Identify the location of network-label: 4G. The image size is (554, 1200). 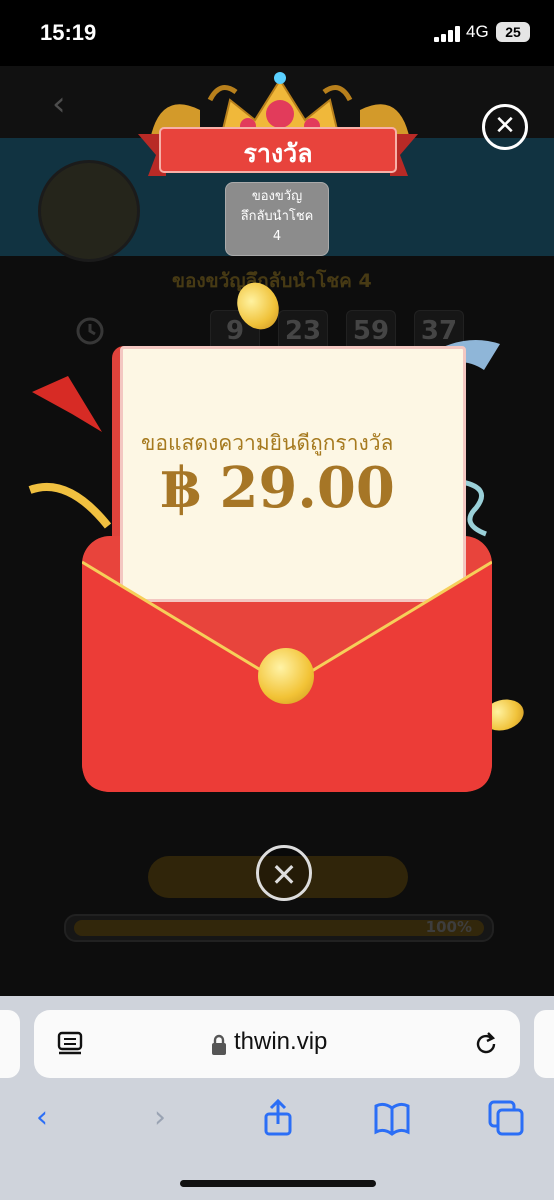
(477, 31).